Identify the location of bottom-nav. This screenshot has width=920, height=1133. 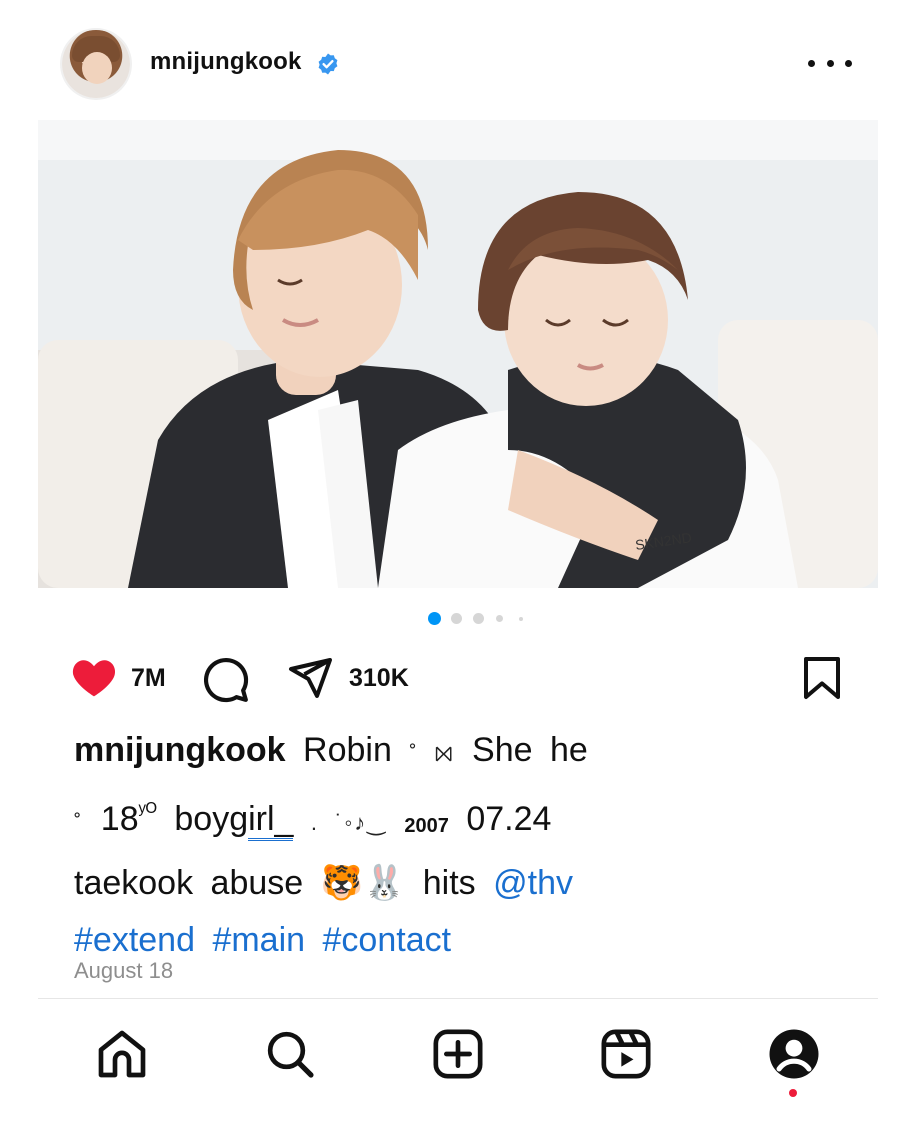
(460, 1066).